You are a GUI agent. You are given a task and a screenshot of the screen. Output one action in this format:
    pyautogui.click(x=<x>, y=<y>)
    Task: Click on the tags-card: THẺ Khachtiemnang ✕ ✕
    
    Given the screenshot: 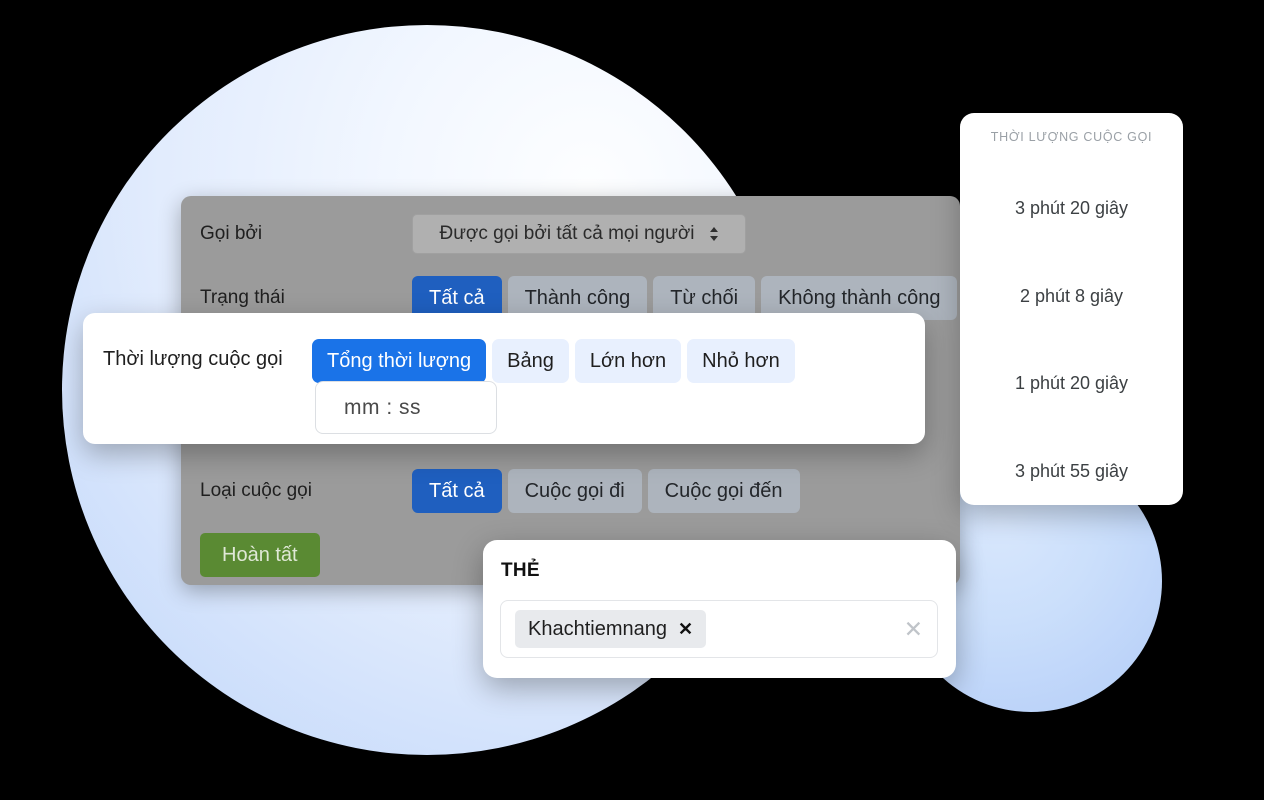 What is the action you would take?
    pyautogui.click(x=719, y=609)
    